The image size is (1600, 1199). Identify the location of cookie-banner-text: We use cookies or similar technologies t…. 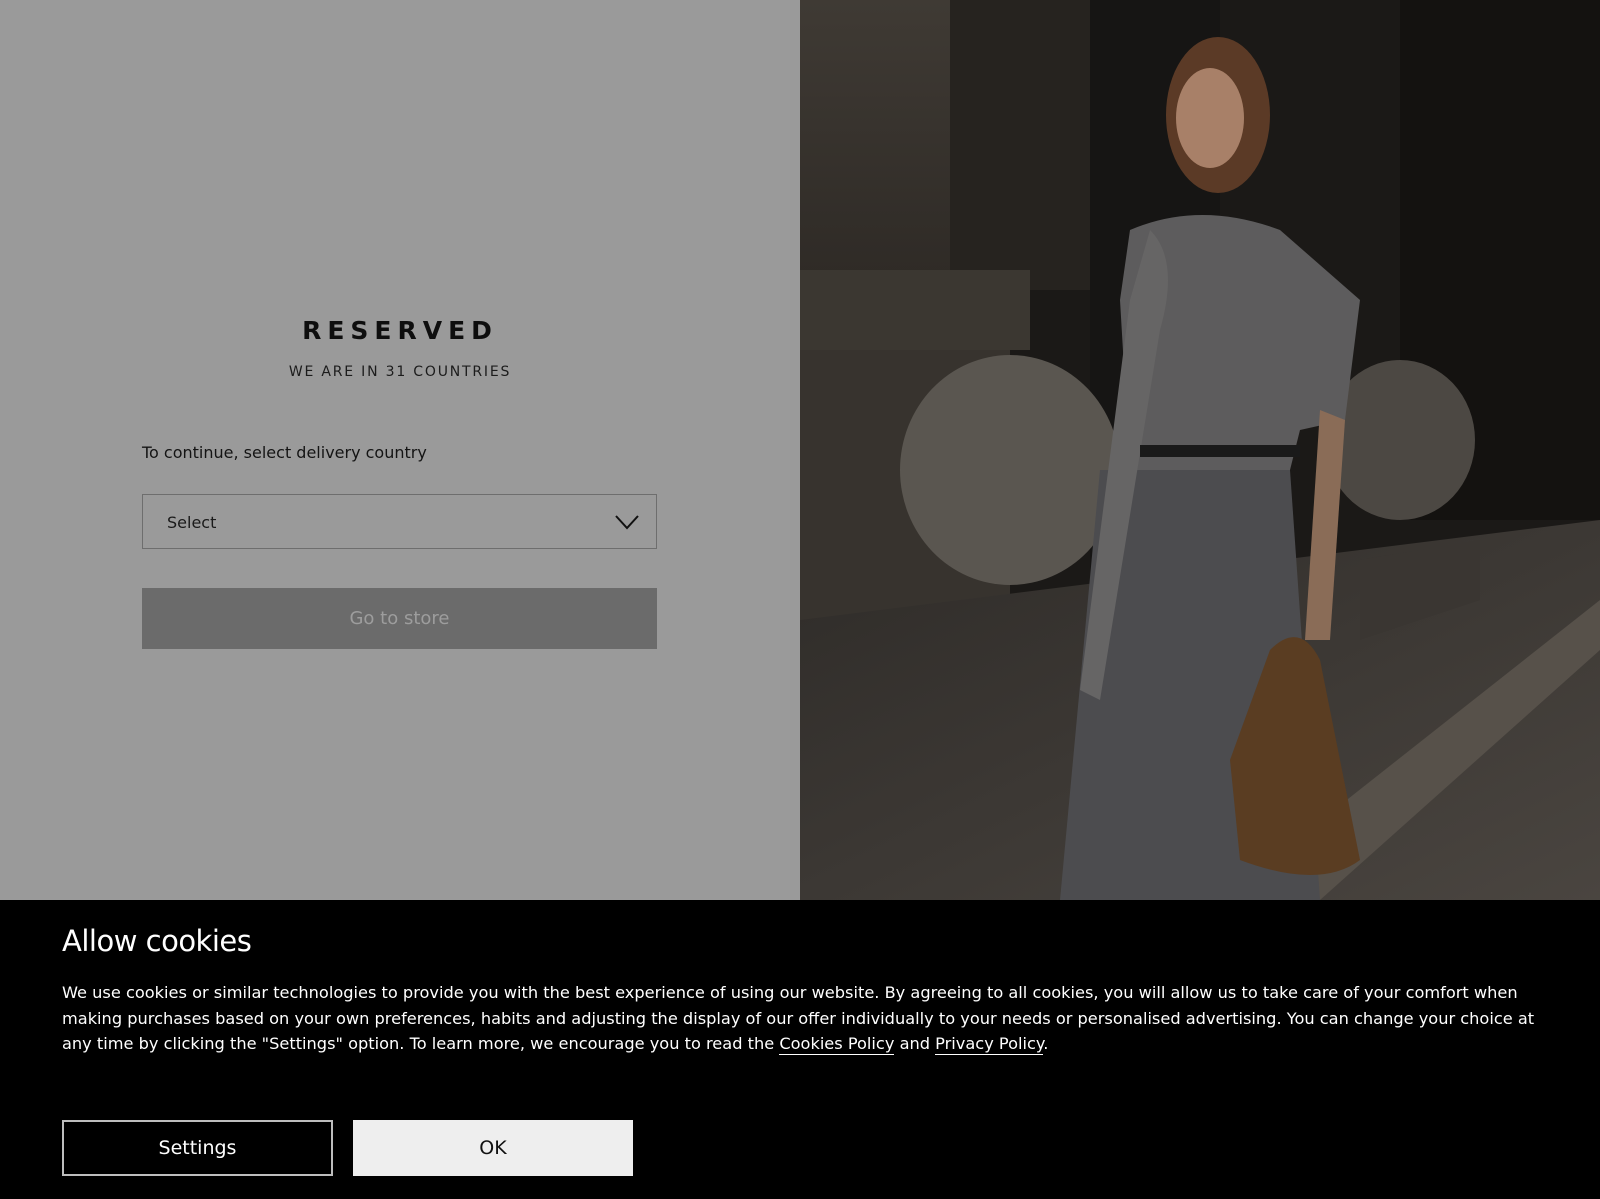
(807, 1018).